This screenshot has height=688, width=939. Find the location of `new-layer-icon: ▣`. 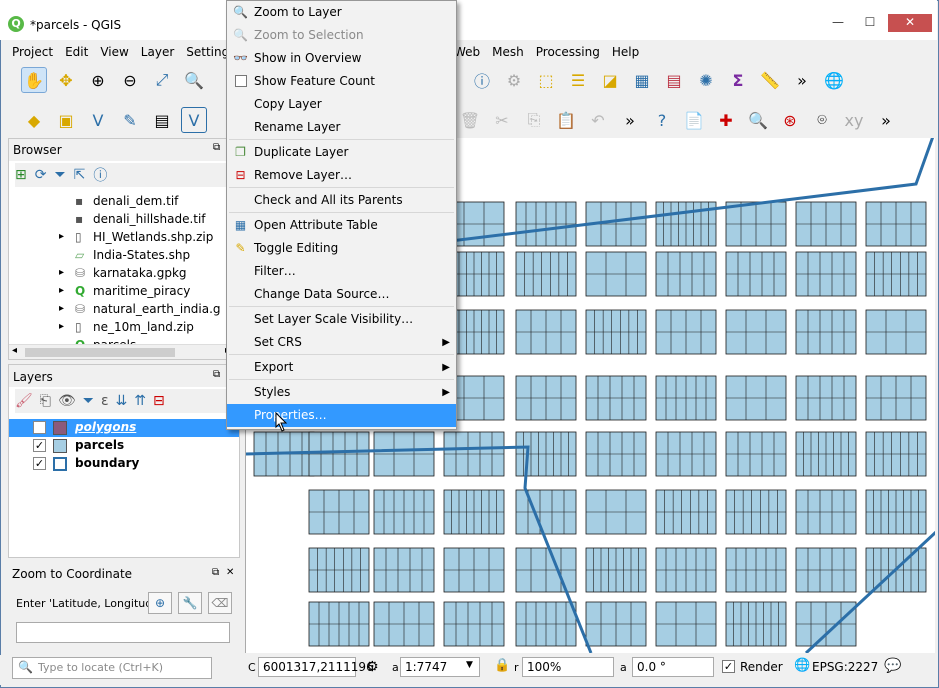

new-layer-icon: ▣ is located at coordinates (66, 120).